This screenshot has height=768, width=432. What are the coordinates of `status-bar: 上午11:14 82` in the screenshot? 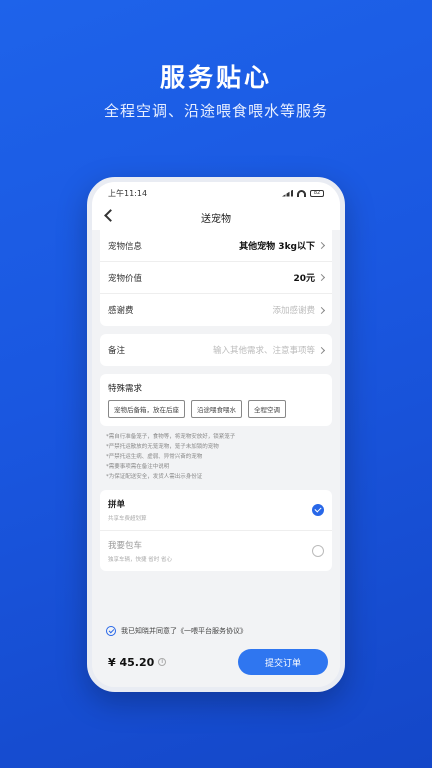 It's located at (216, 193).